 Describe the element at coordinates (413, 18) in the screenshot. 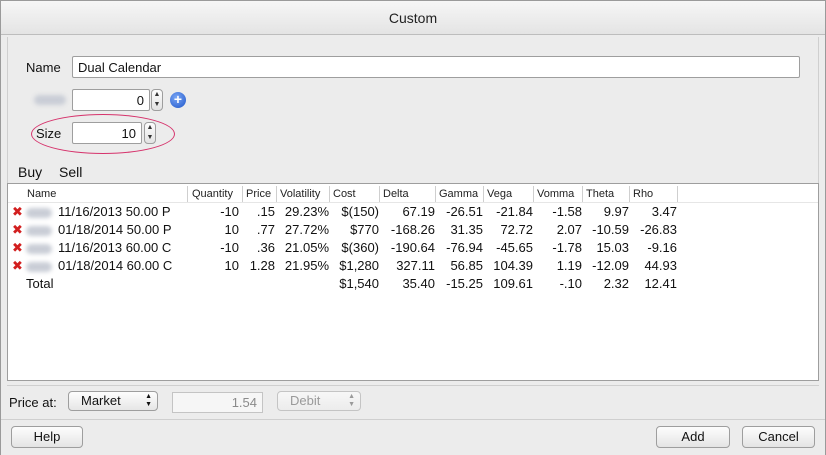

I see `window-title: Custom` at that location.